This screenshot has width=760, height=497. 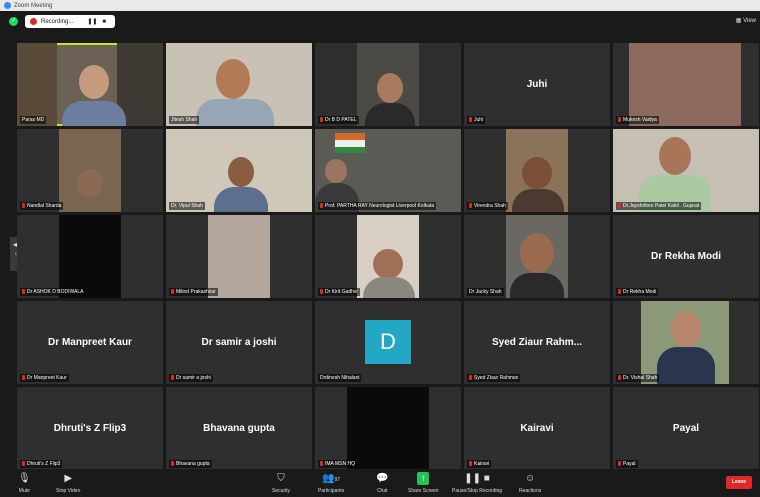 I want to click on participant-tile: Bhavana gupta Bhavana gupta, so click(x=239, y=428).